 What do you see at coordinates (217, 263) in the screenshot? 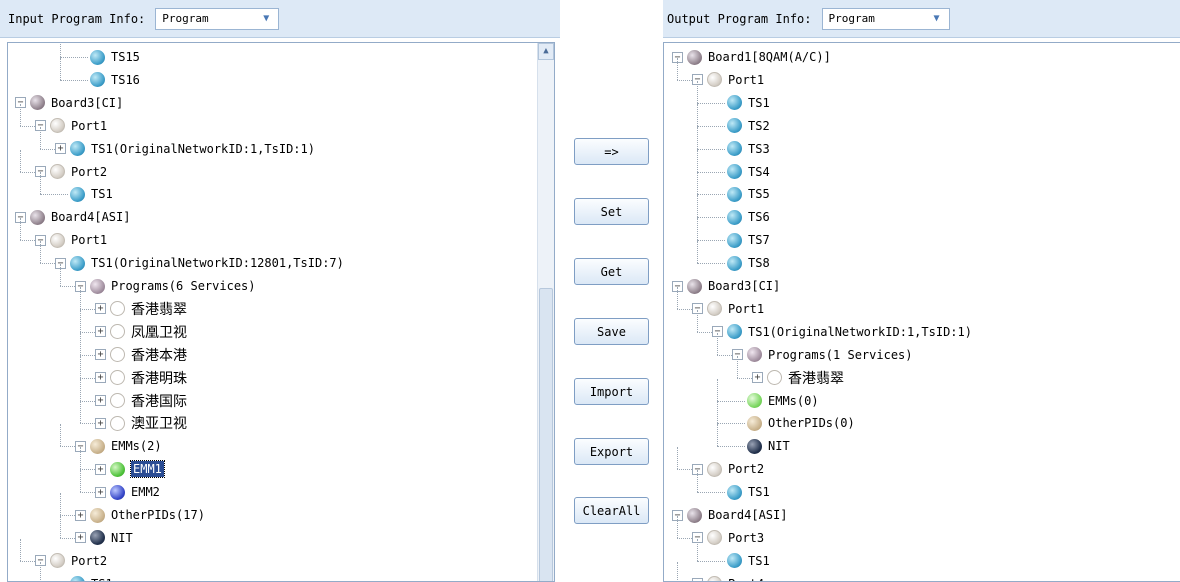
I see `tree-node-label: TS1(OriginalNetworkID:12801,TsID:7)` at bounding box center [217, 263].